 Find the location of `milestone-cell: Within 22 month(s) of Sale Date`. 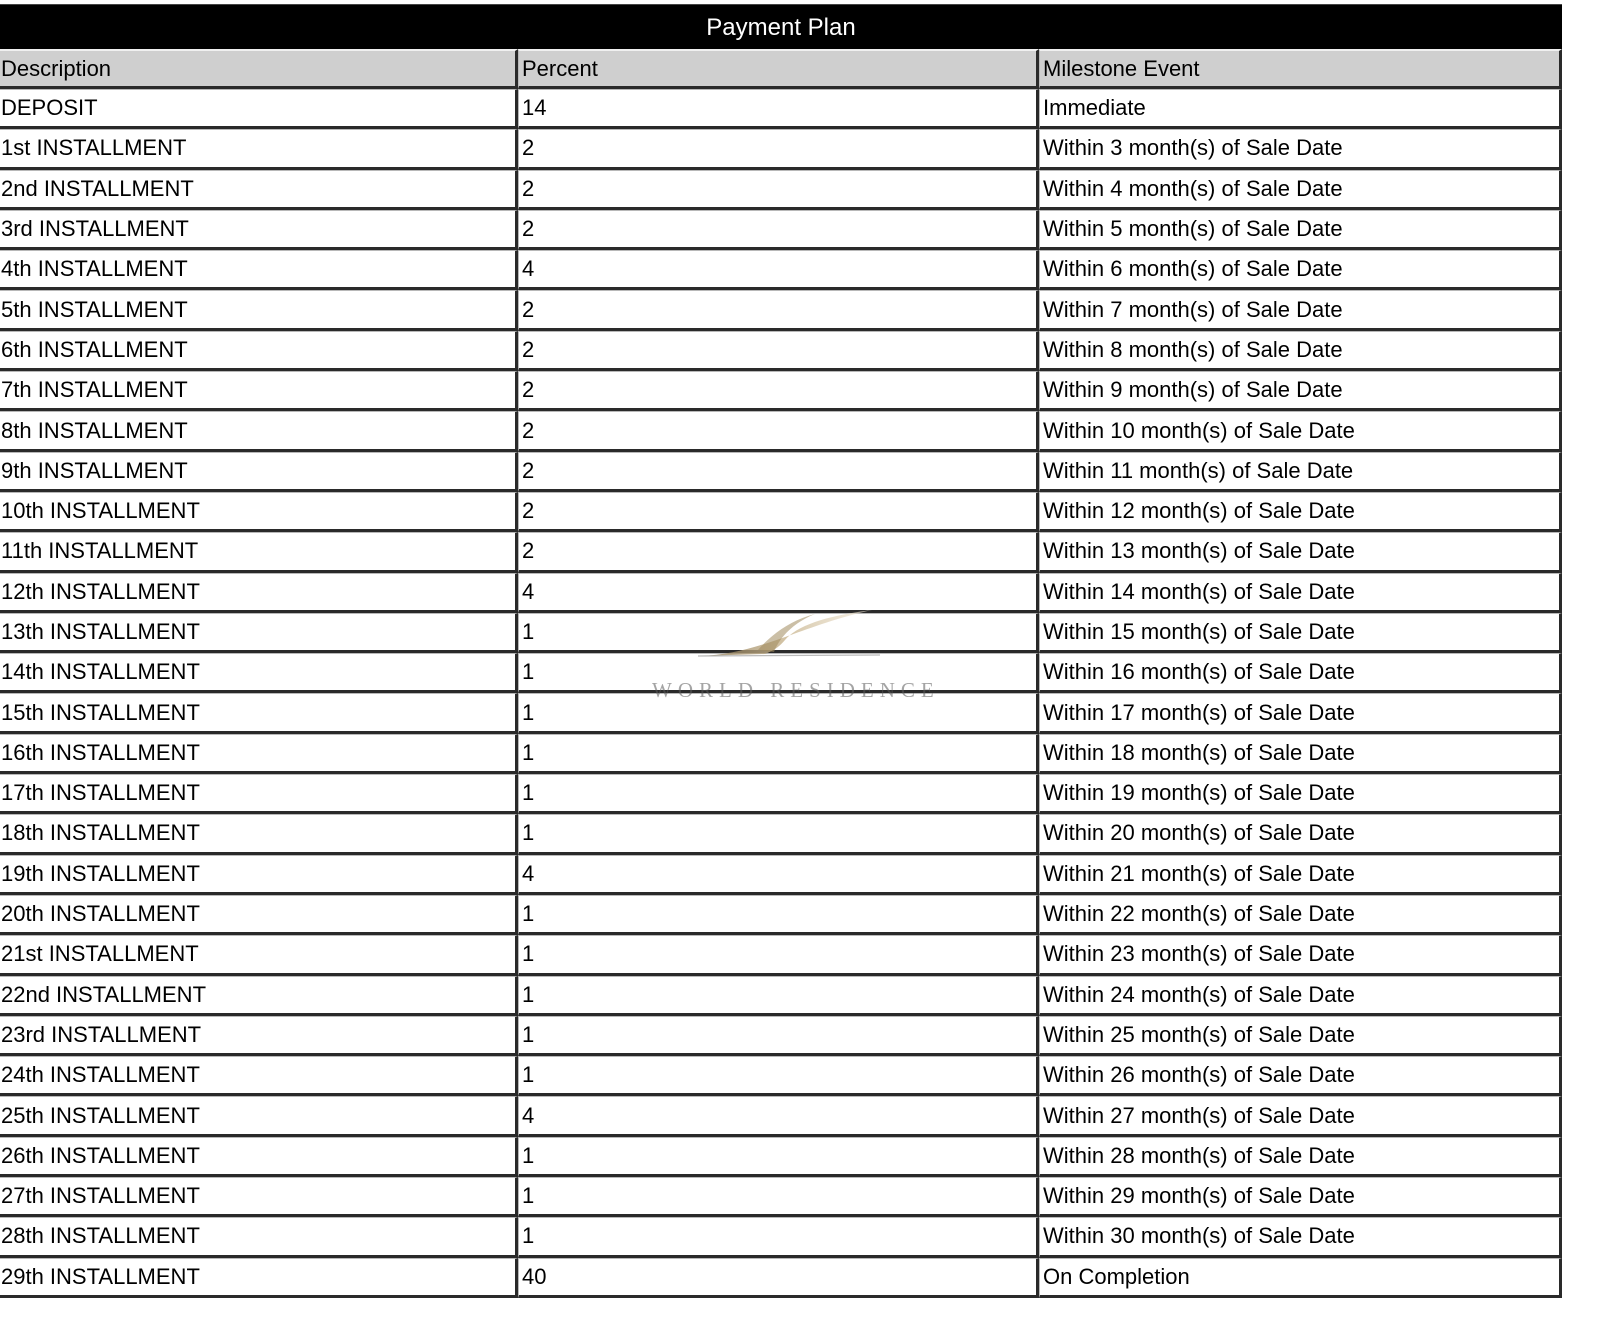

milestone-cell: Within 22 month(s) of Sale Date is located at coordinates (1300, 915).